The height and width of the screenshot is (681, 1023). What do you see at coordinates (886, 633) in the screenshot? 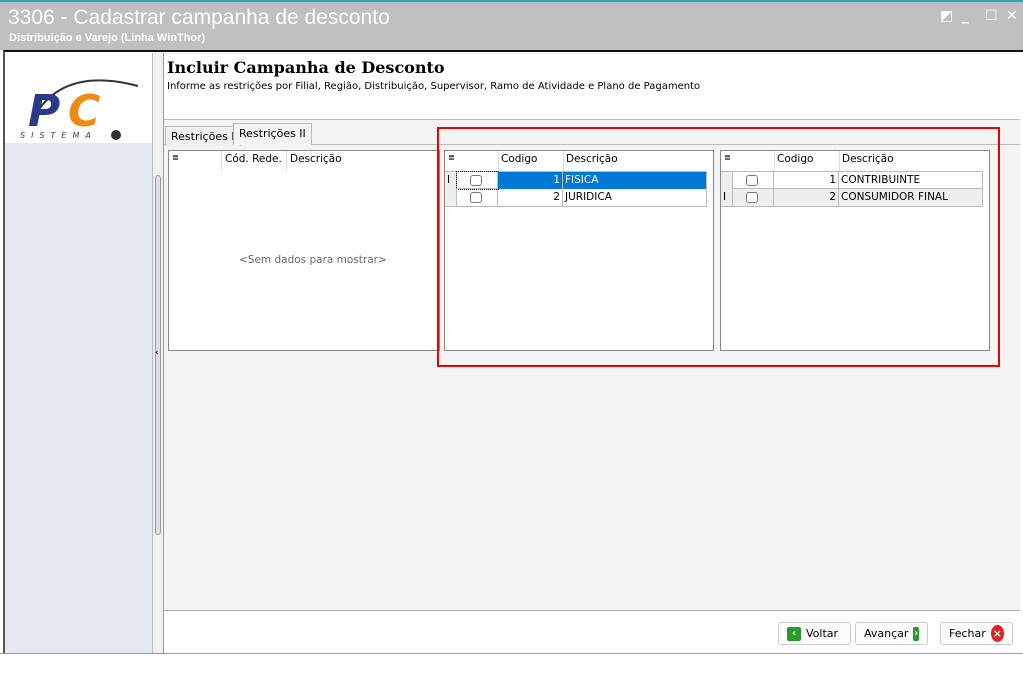
I see `avancar-label: Avançar` at bounding box center [886, 633].